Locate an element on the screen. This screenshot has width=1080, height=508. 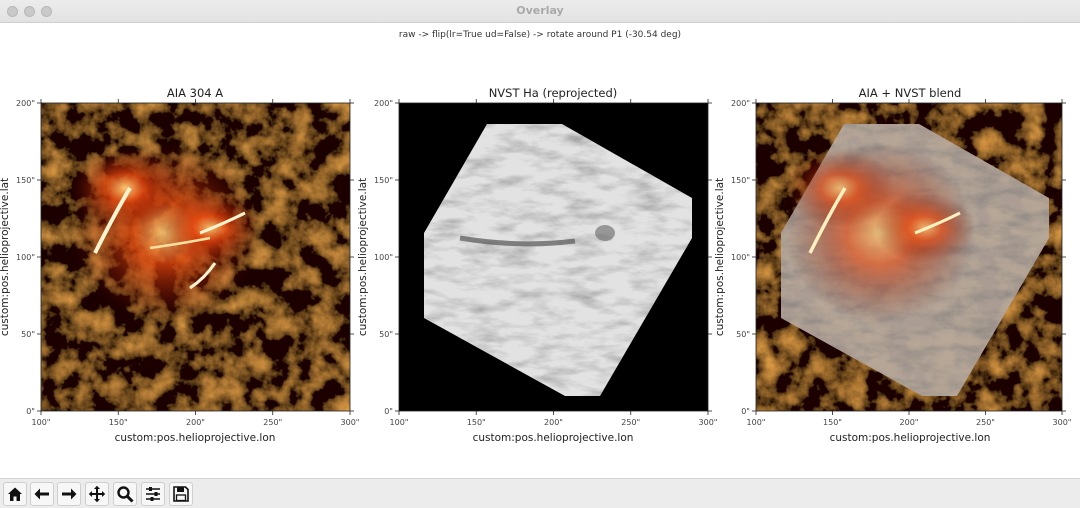
window-titlebar: Overlay is located at coordinates (540, 11).